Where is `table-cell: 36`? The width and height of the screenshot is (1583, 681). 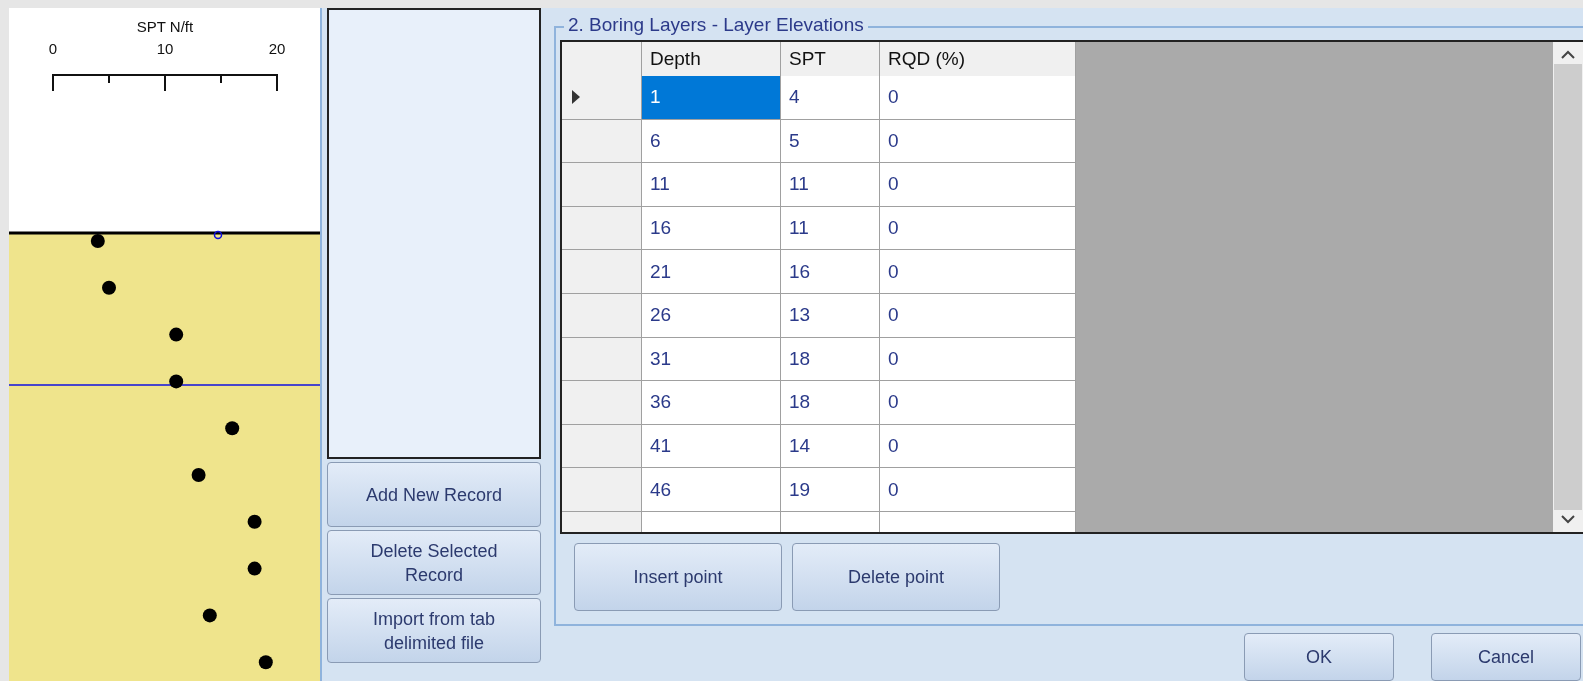 table-cell: 36 is located at coordinates (711, 403).